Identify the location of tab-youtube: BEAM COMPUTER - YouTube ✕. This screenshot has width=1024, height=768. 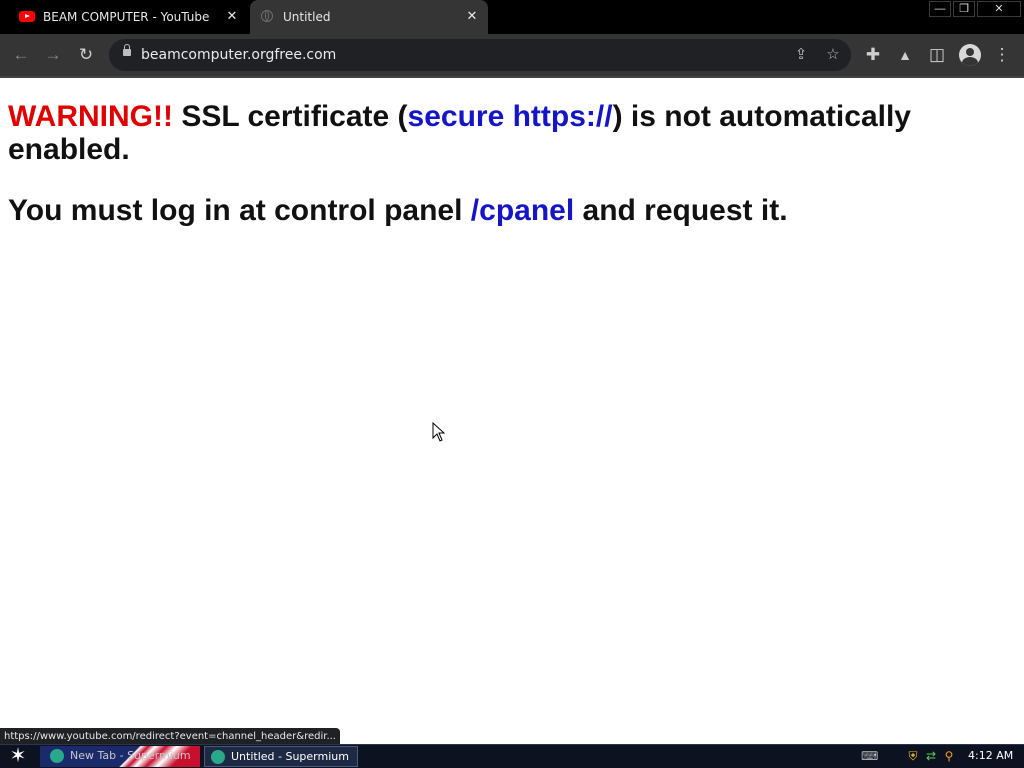
(124, 17).